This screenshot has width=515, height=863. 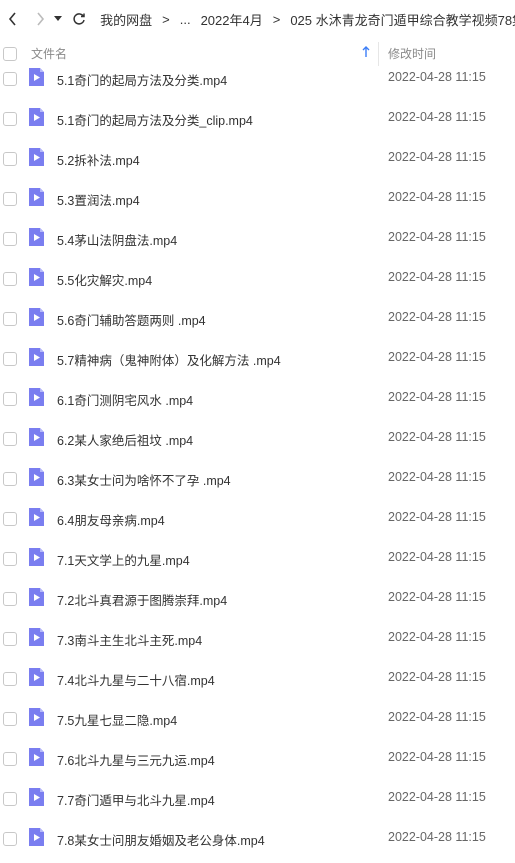 What do you see at coordinates (257, 78) in the screenshot?
I see `file-row: 5.1奇门的起局方法及分类.mp4 2022-04-28 11:15` at bounding box center [257, 78].